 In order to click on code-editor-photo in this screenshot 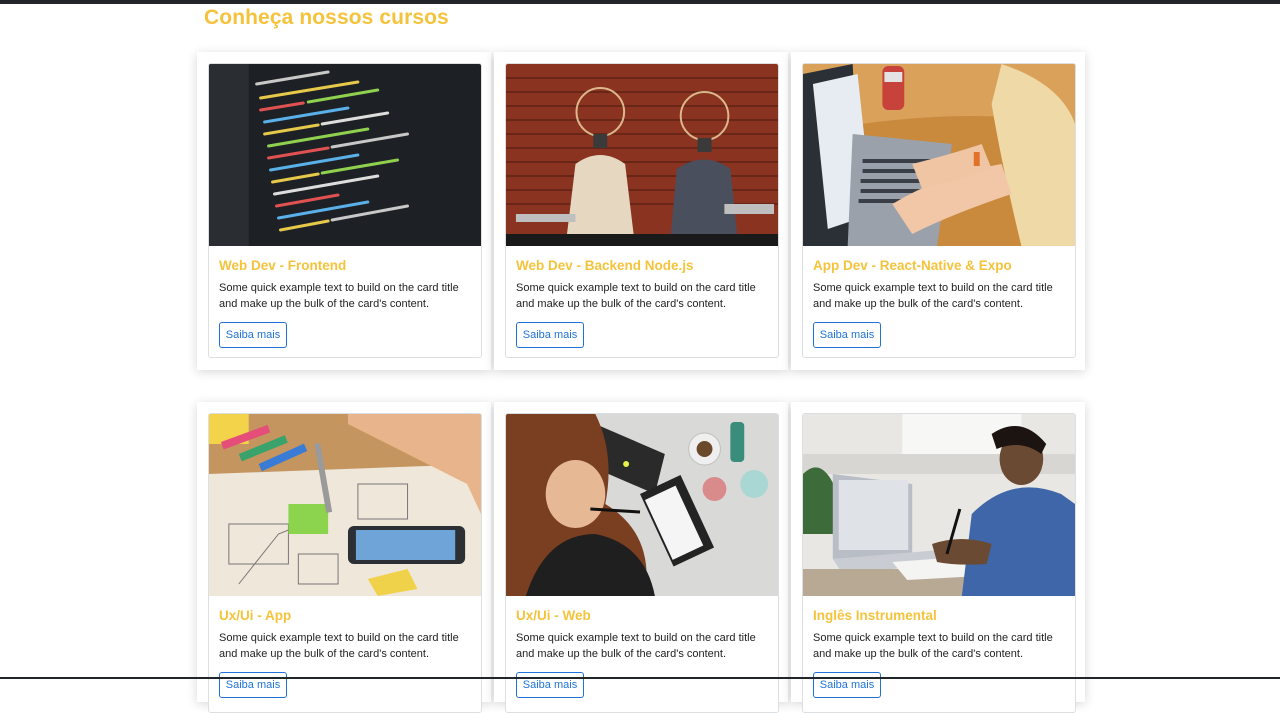, I will do `click(345, 155)`.